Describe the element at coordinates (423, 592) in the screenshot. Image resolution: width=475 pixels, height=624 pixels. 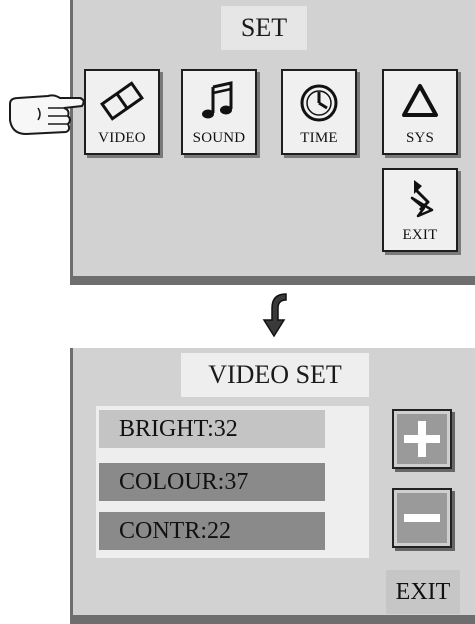
I see `video-set-exit-button: EXIT` at that location.